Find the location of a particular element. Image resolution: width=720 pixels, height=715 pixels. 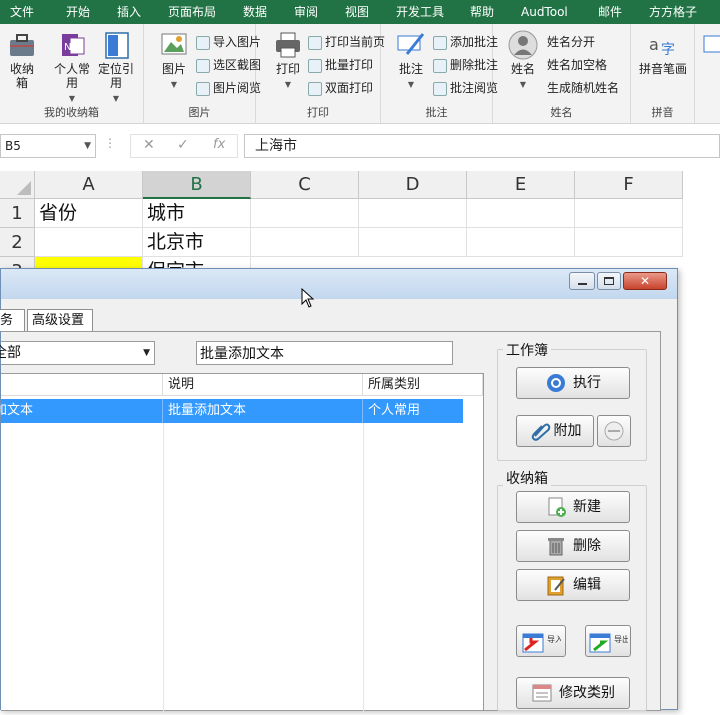

category-list-icon is located at coordinates (542, 693).